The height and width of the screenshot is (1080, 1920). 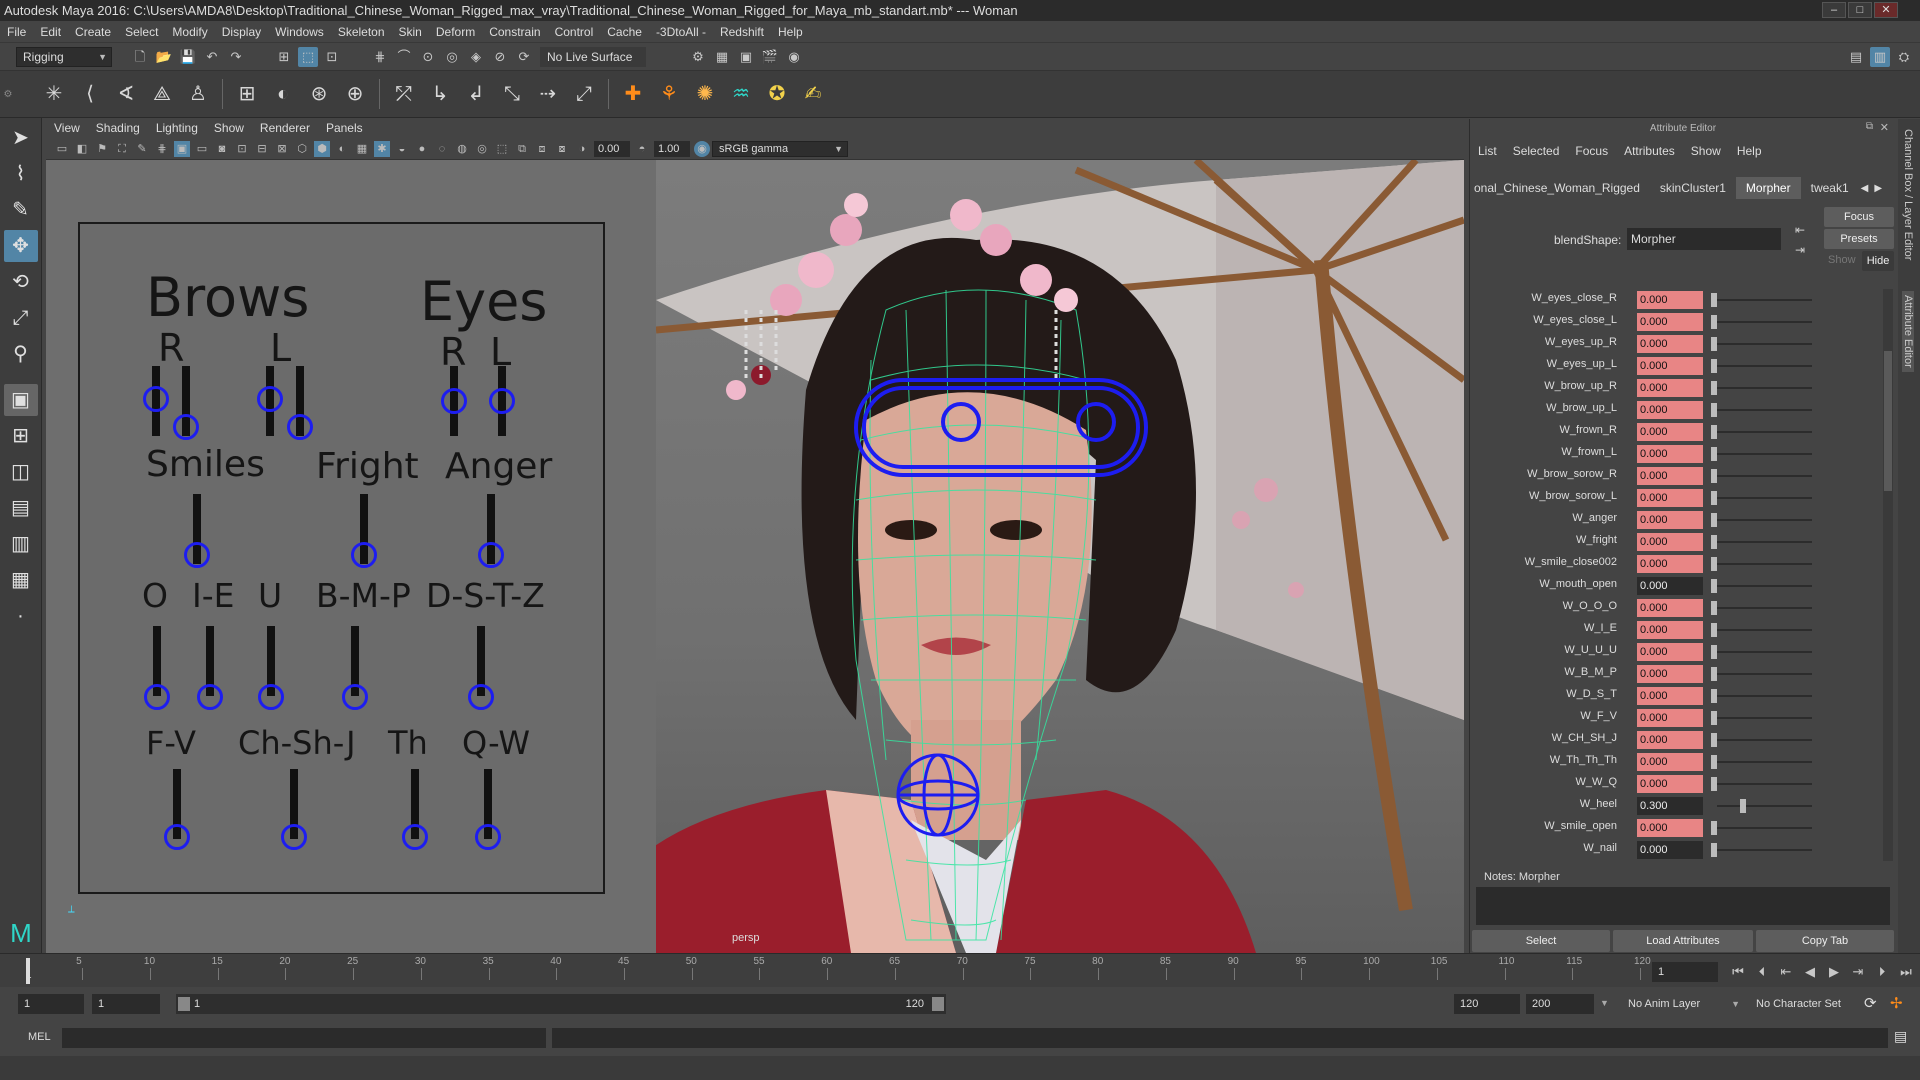 What do you see at coordinates (1649, 151) in the screenshot?
I see `ae-menu-attributes: Attributes` at bounding box center [1649, 151].